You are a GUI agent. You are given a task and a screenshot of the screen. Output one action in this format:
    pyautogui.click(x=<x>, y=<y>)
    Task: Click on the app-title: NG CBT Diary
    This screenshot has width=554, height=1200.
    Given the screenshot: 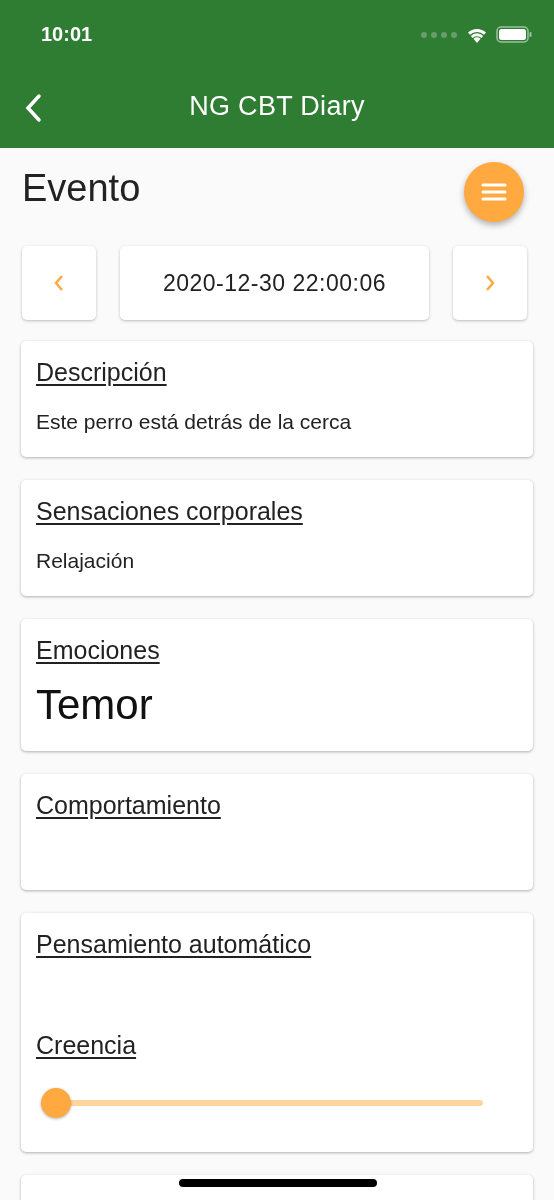 What is the action you would take?
    pyautogui.click(x=277, y=106)
    